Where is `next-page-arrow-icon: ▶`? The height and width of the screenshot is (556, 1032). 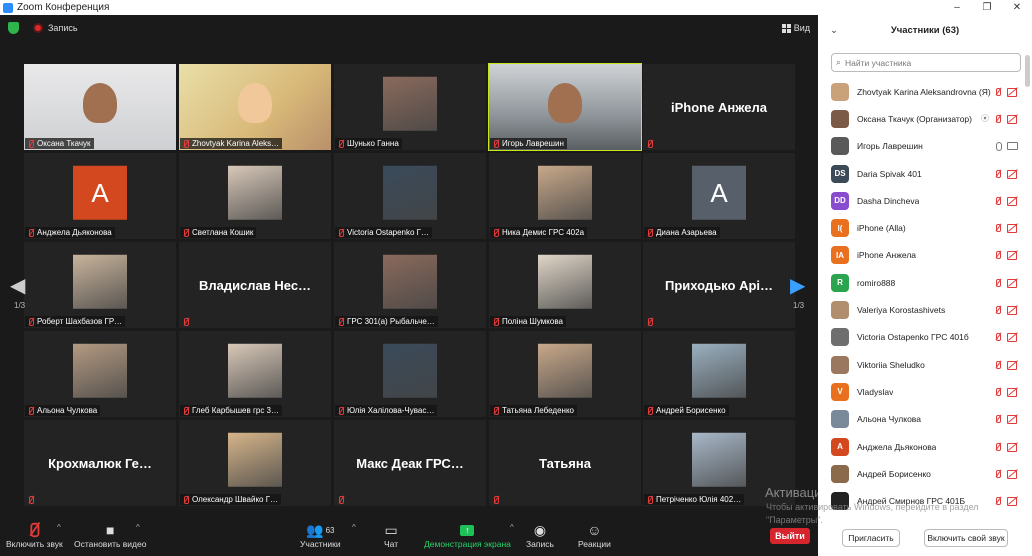 next-page-arrow-icon: ▶ is located at coordinates (797, 285).